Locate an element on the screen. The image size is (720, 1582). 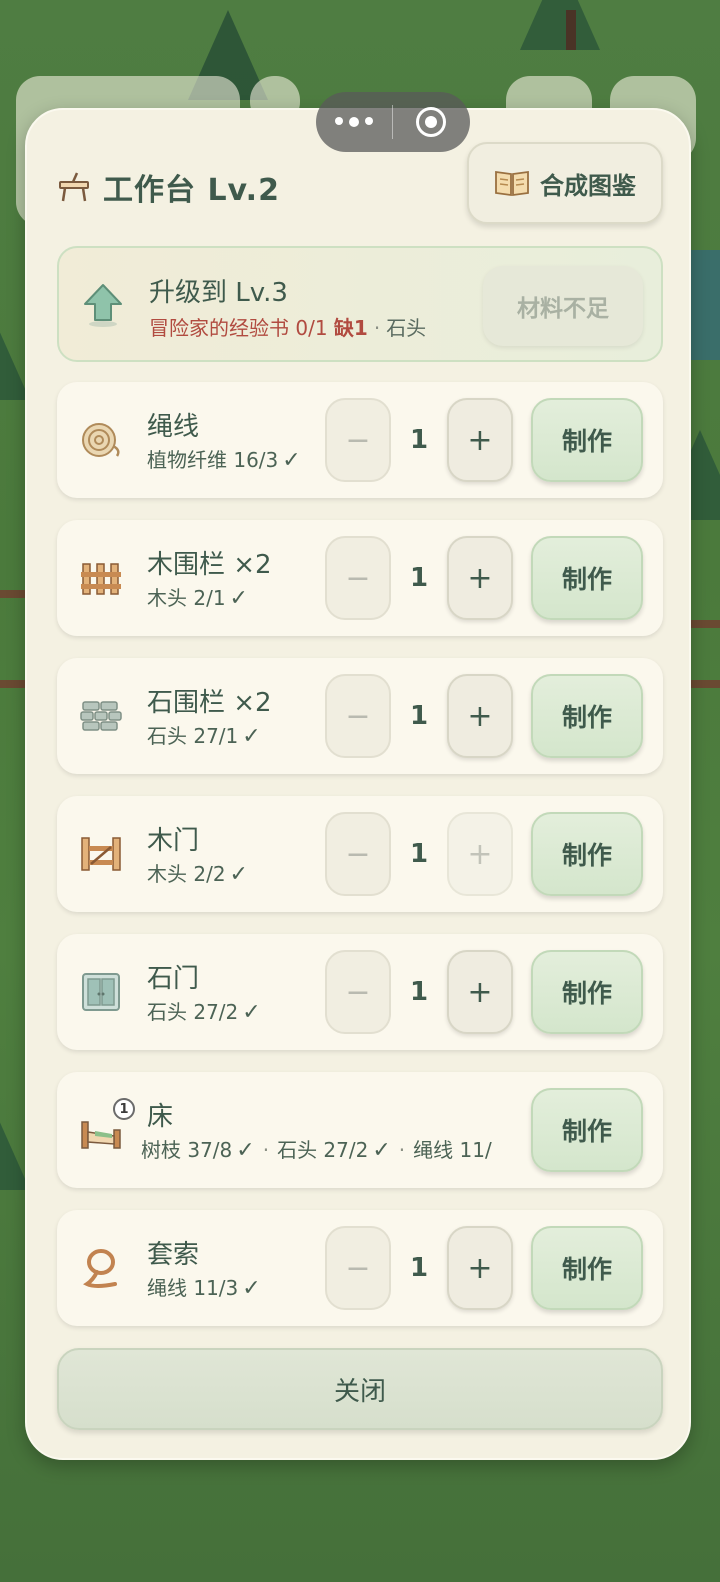
recipe-row-stone-fence: 石围栏 ×2 石头 27/1 ✓ − 1 + 制作 is located at coordinates (360, 716).